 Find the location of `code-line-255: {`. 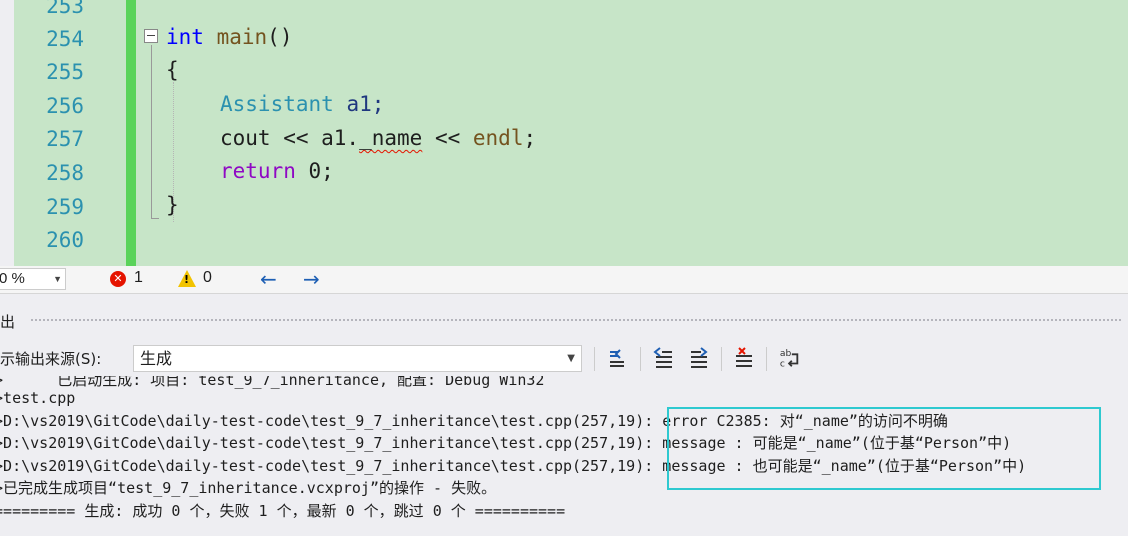

code-line-255: { is located at coordinates (172, 70).